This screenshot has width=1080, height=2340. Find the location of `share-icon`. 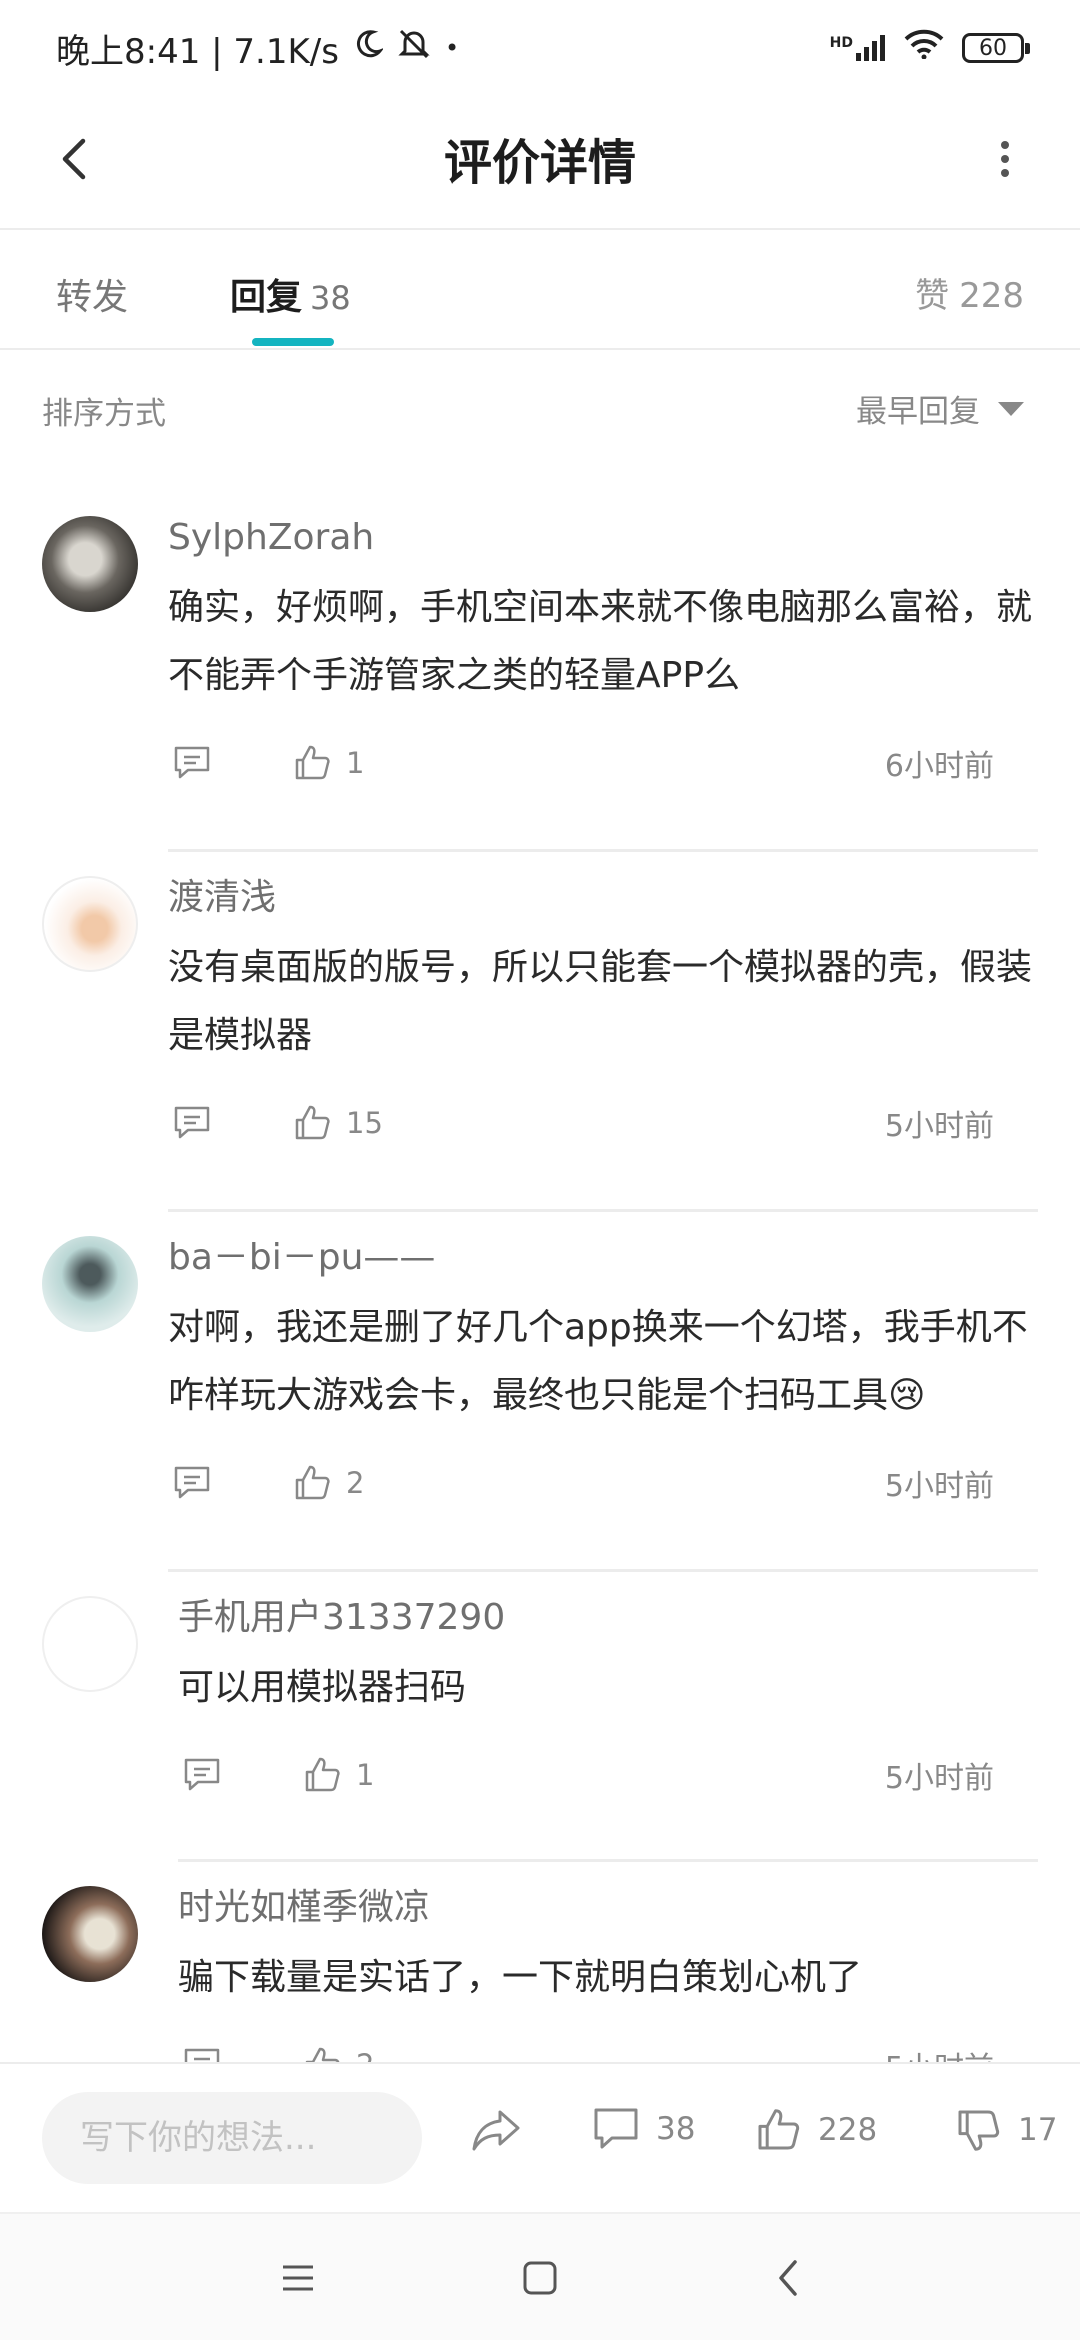

share-icon is located at coordinates (496, 2130).